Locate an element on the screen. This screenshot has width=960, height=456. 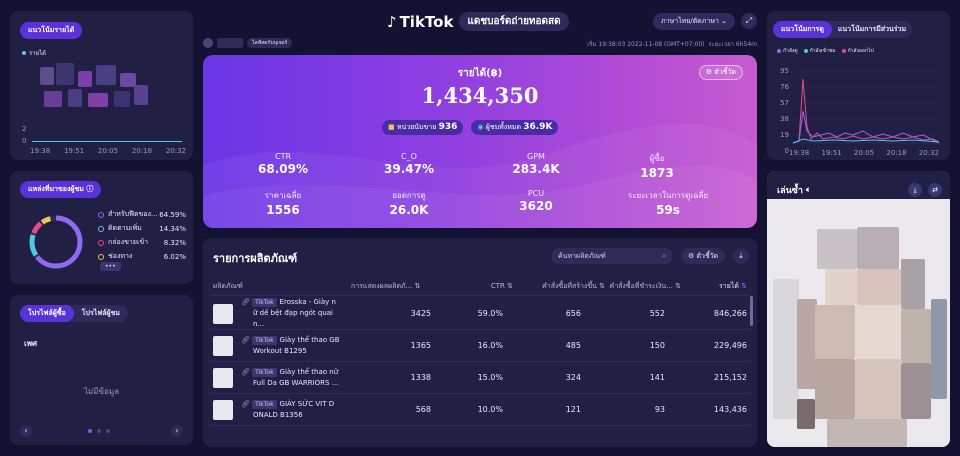
metric: ผู้ซื้อ 1873 is located at coordinates (657, 166).